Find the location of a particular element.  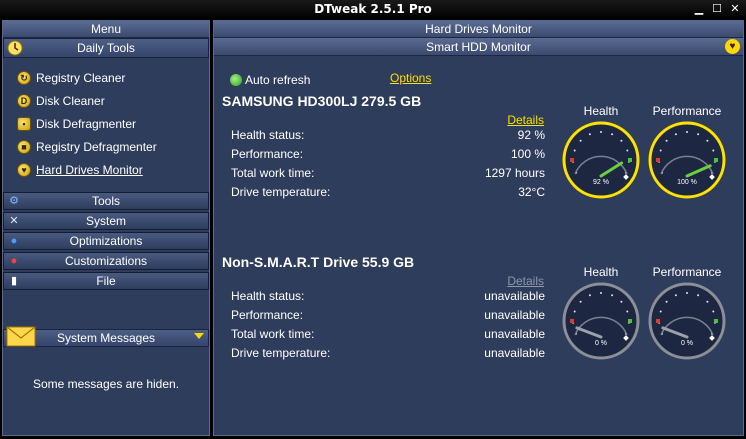

menu-item-registry-cleaner: ↻ Registry Cleaner is located at coordinates (113, 77).